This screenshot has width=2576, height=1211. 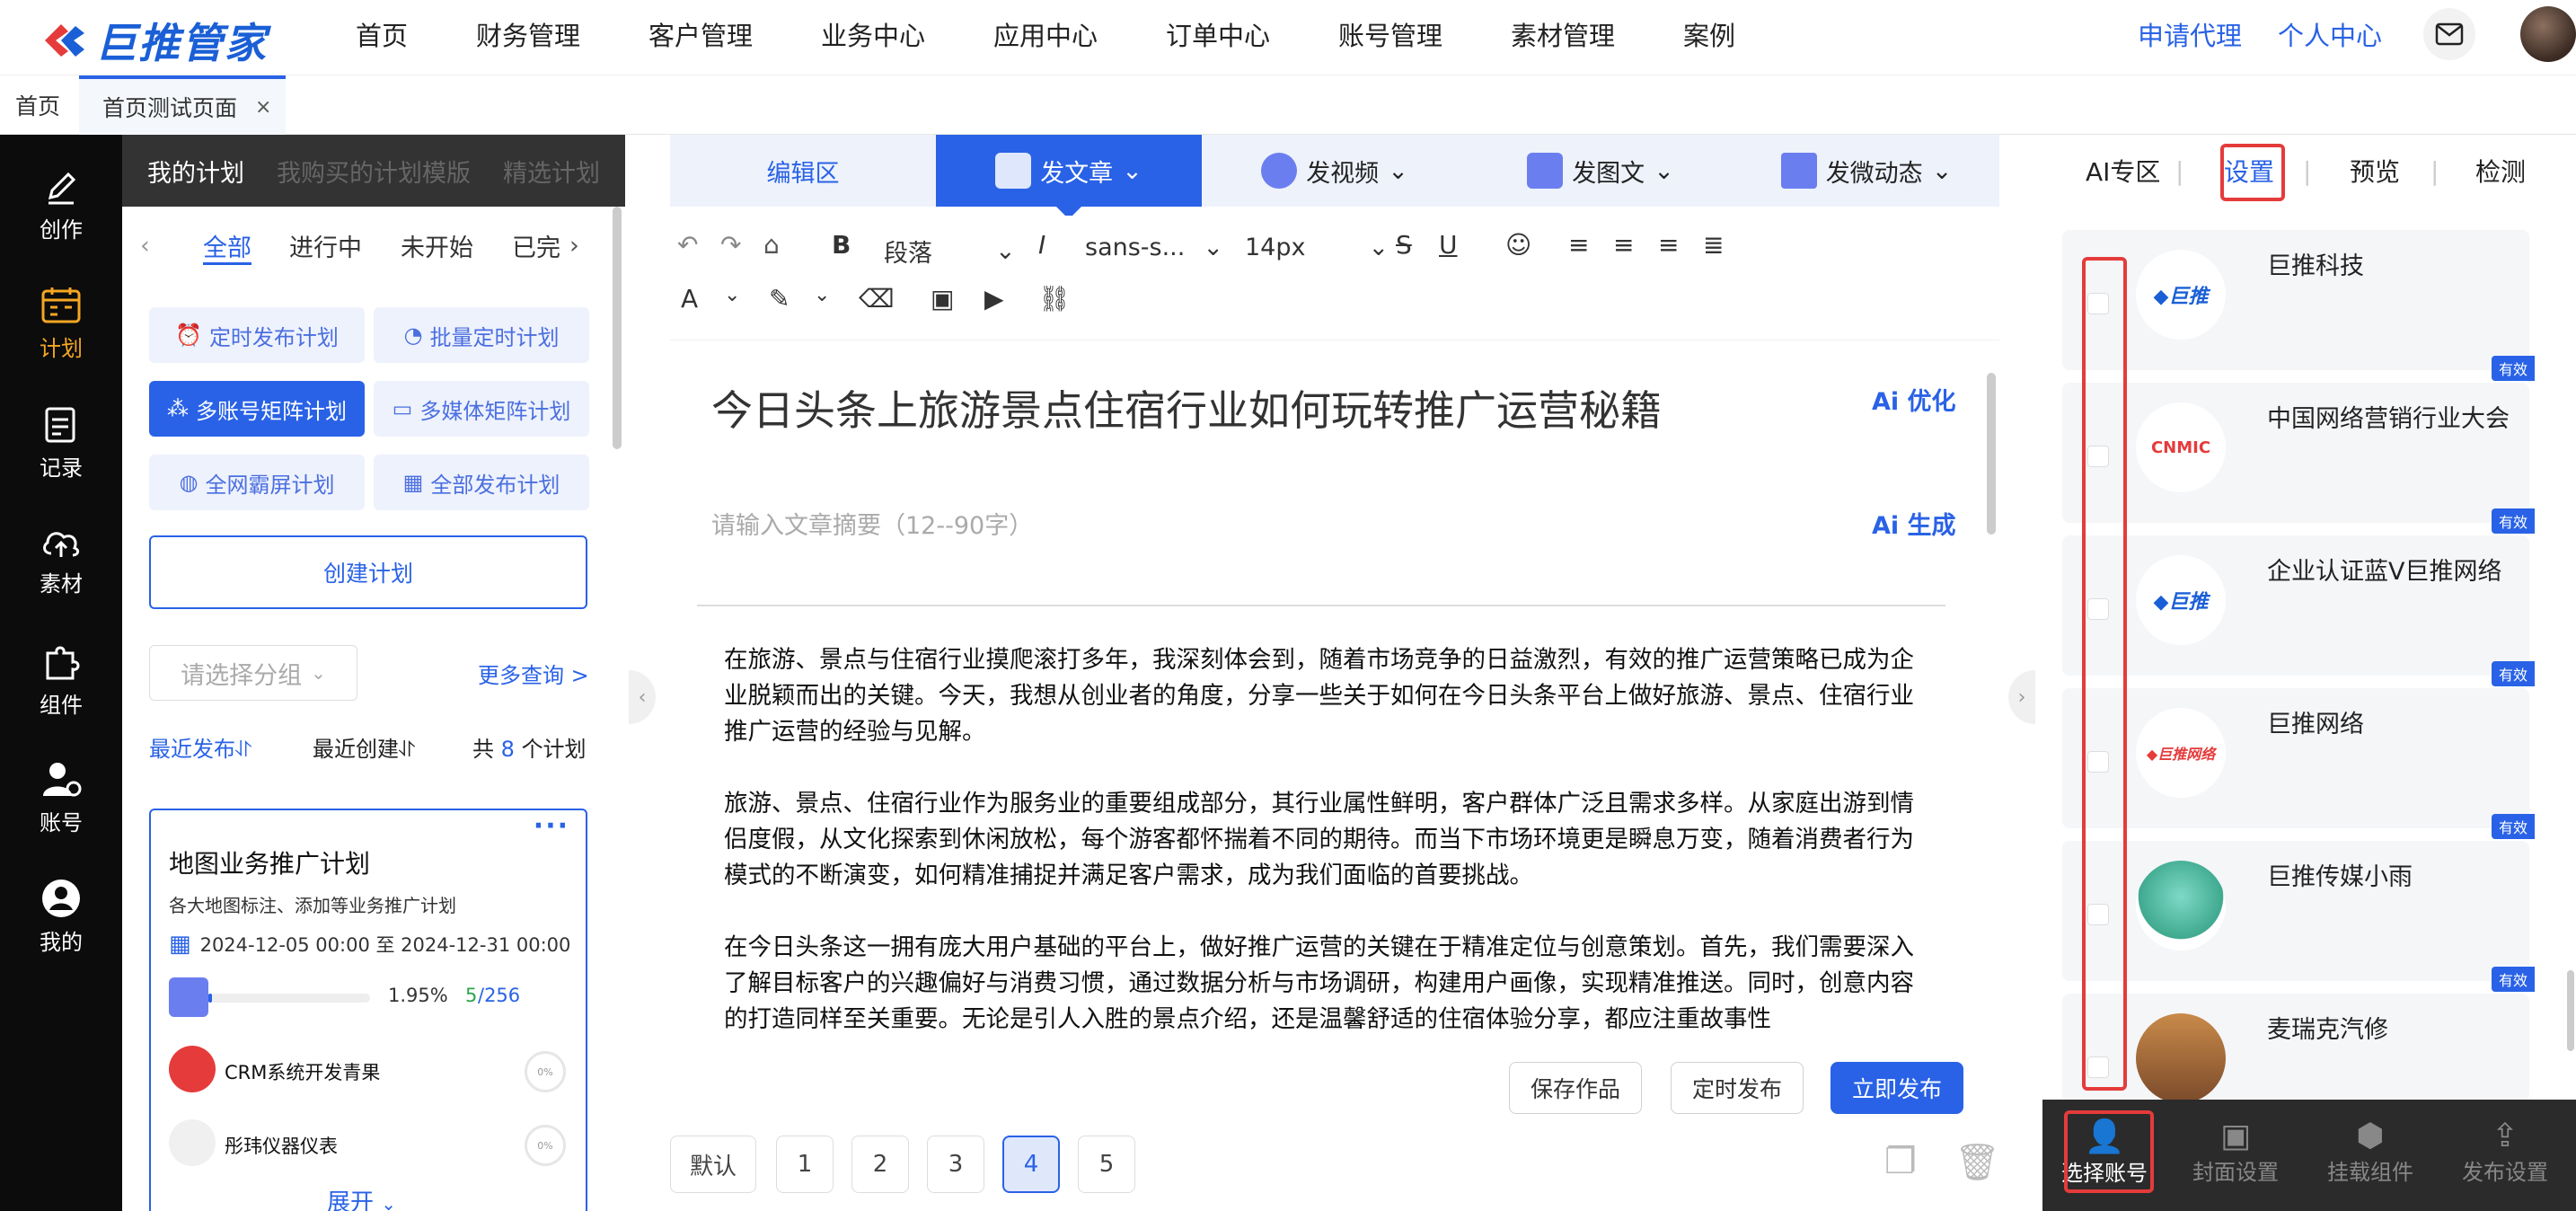 I want to click on paragraph-select: 段落 ⌄, so click(x=950, y=251).